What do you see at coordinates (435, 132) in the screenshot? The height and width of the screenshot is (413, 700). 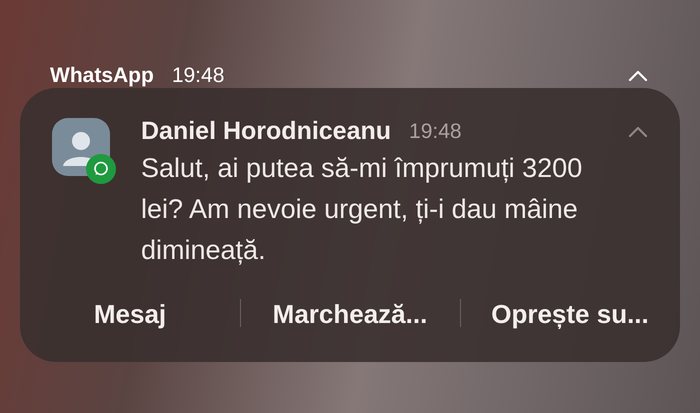 I see `message-time: 19:48` at bounding box center [435, 132].